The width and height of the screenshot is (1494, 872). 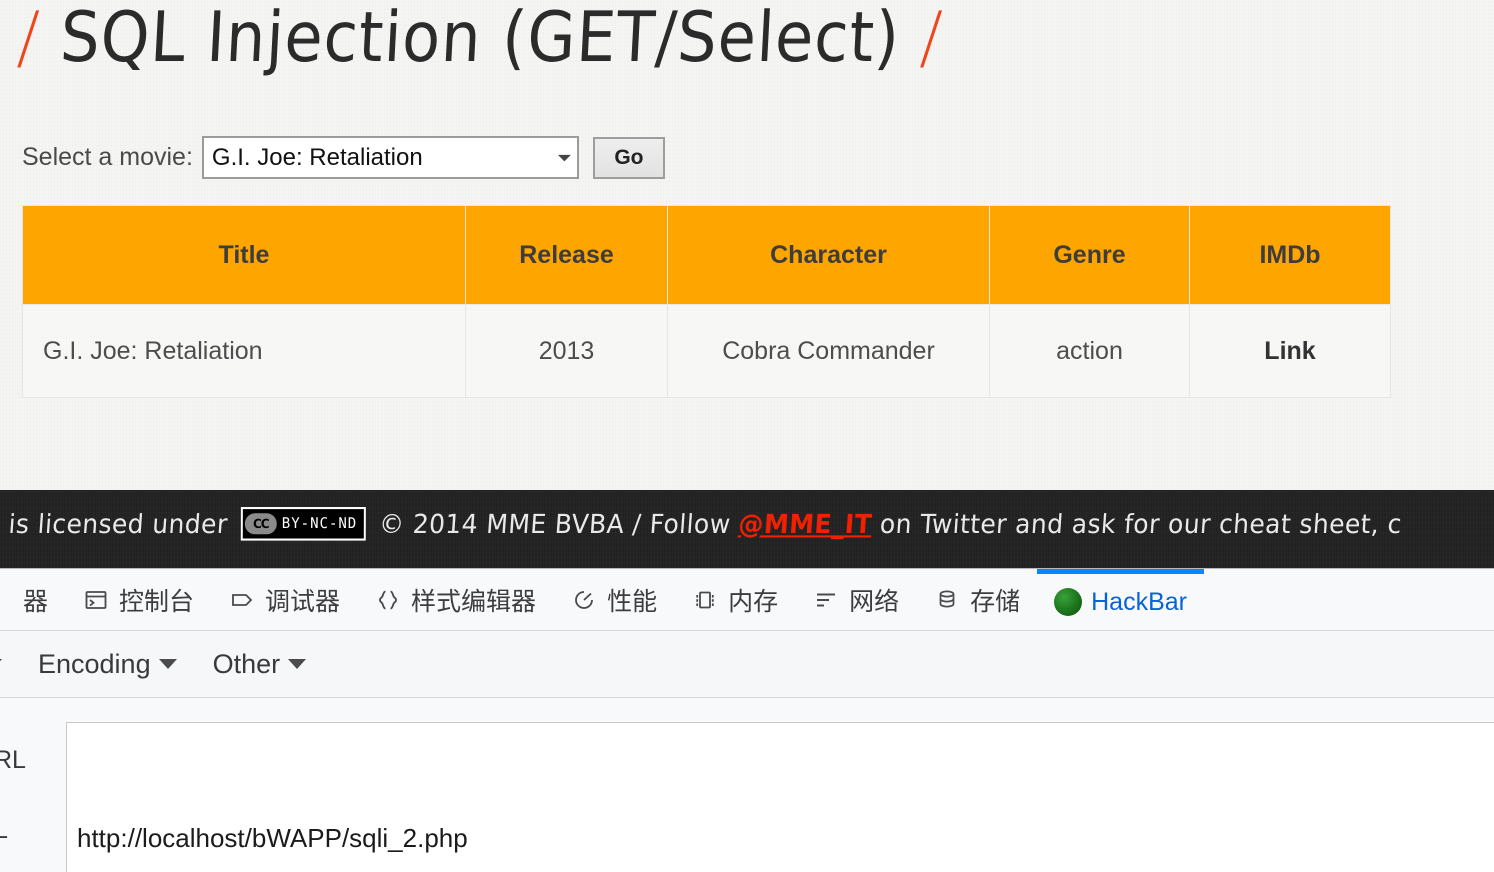 What do you see at coordinates (1068, 602) in the screenshot?
I see `hackbar-icon` at bounding box center [1068, 602].